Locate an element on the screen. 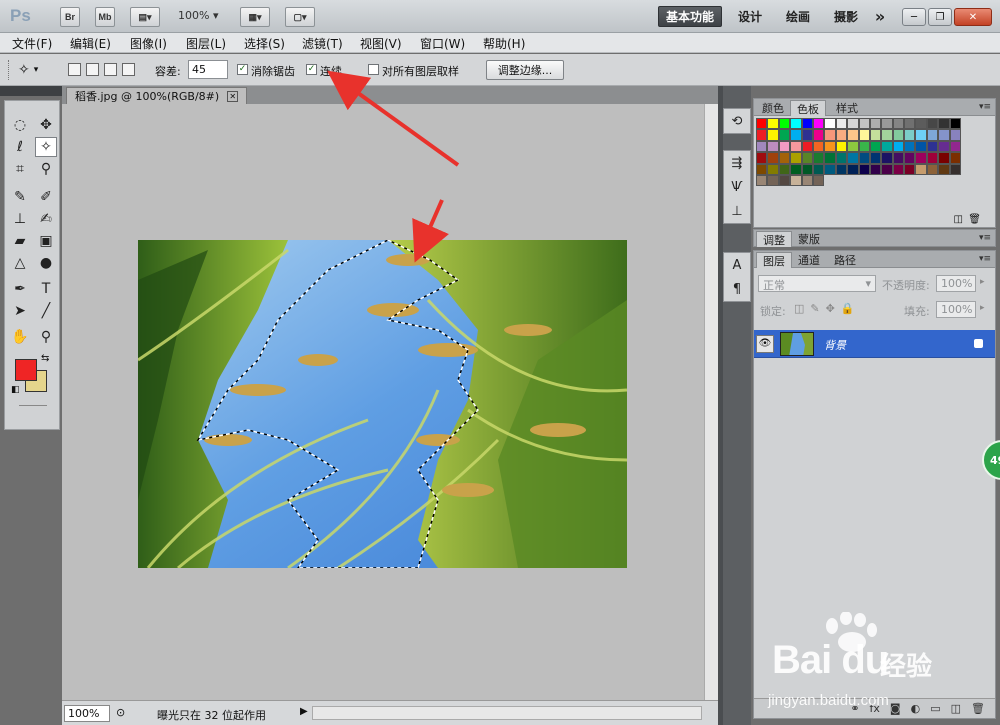  menu-layer: 图层(L) is located at coordinates (206, 43).